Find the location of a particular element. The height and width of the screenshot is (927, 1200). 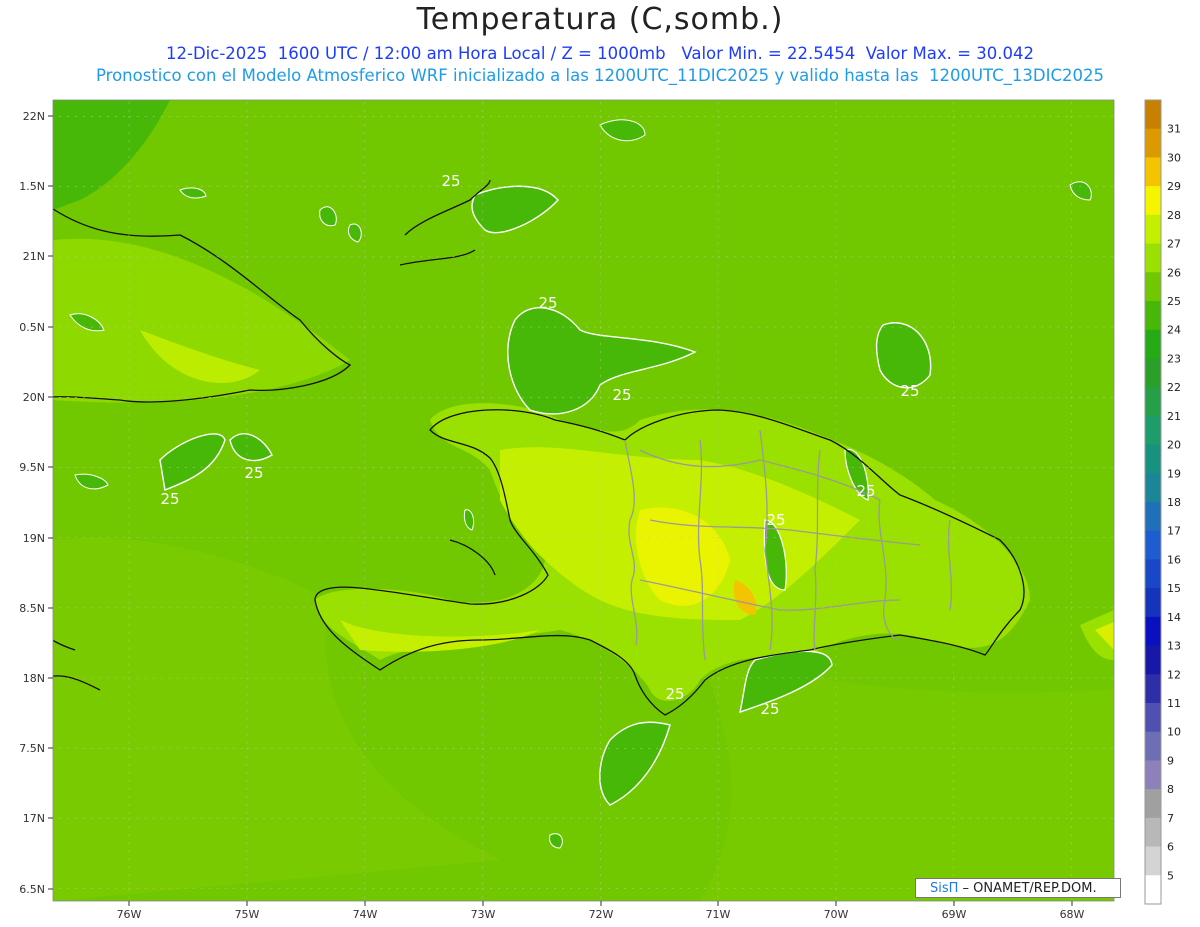

lon-label: 69W is located at coordinates (954, 914).